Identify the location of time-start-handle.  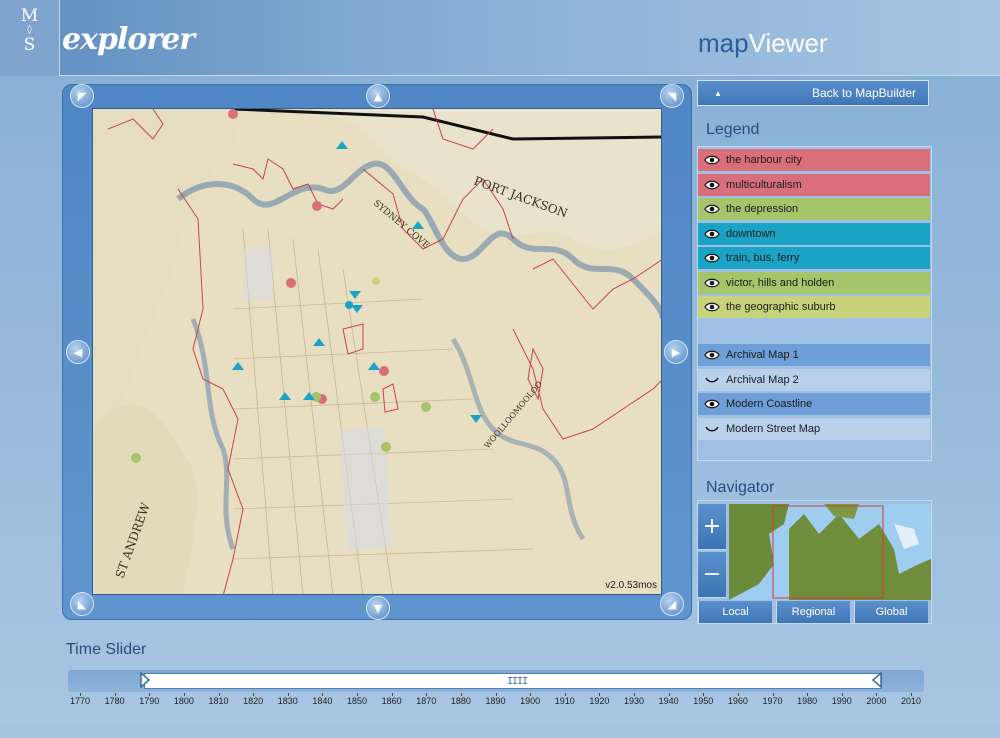
(145, 680).